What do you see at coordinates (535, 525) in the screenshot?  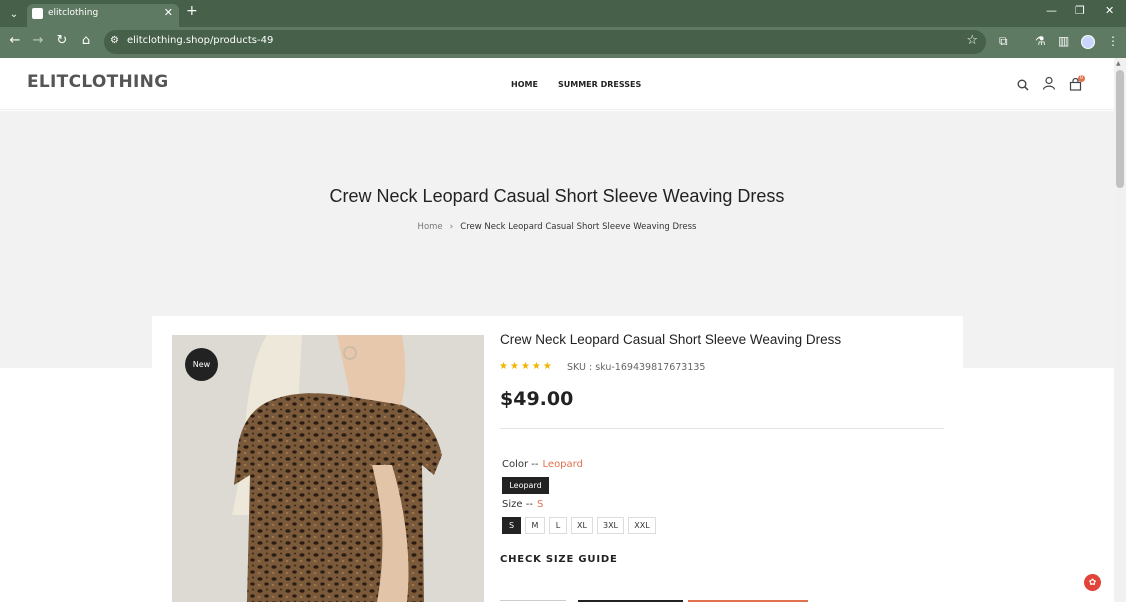 I see `size-option-m: M` at bounding box center [535, 525].